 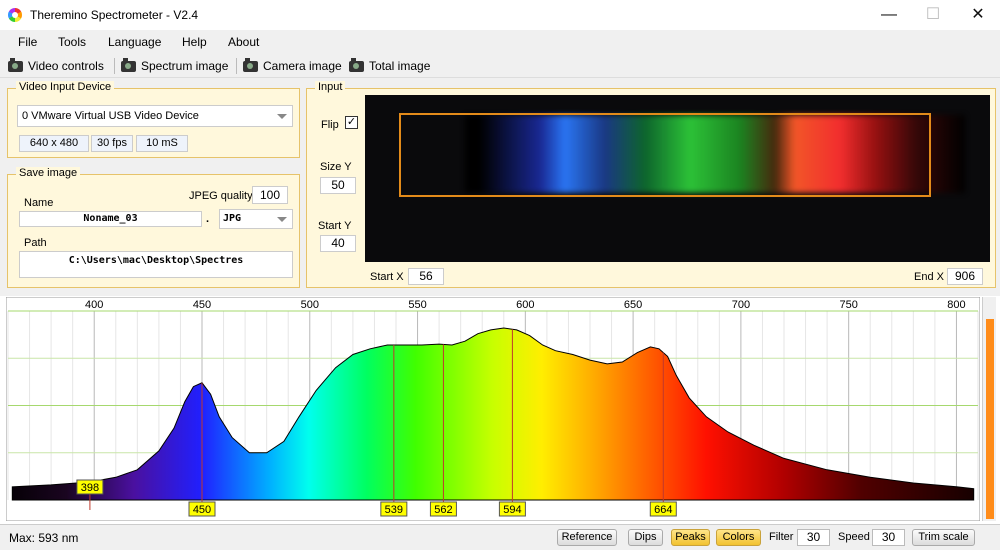 What do you see at coordinates (854, 537) in the screenshot?
I see `speed-label: Speed` at bounding box center [854, 537].